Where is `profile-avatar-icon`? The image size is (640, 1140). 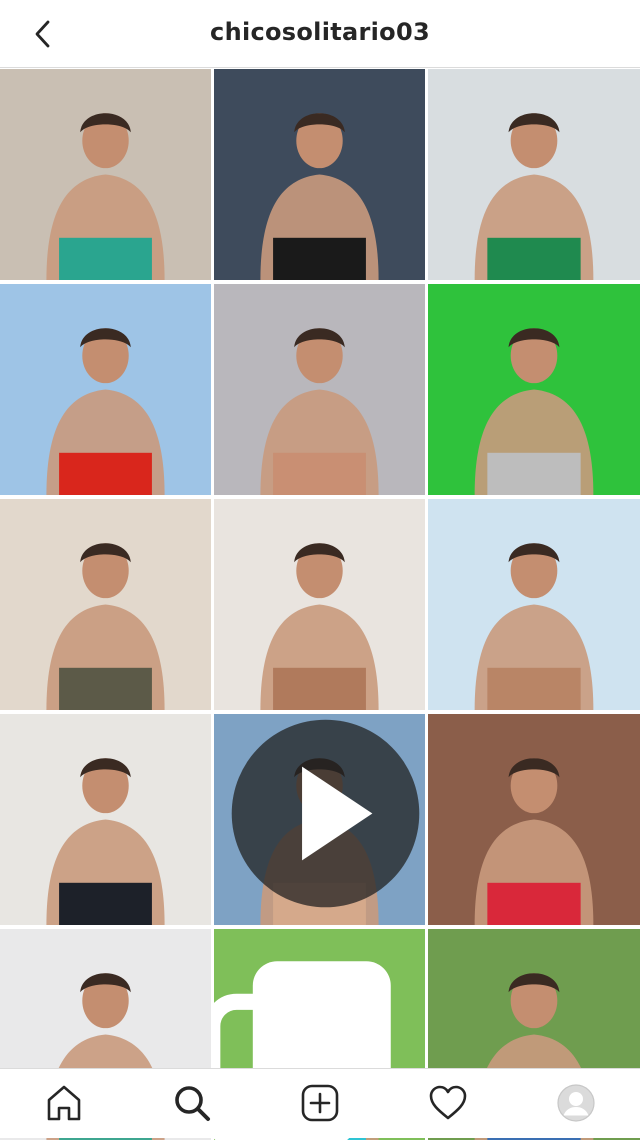
profile-avatar-icon is located at coordinates (576, 1103).